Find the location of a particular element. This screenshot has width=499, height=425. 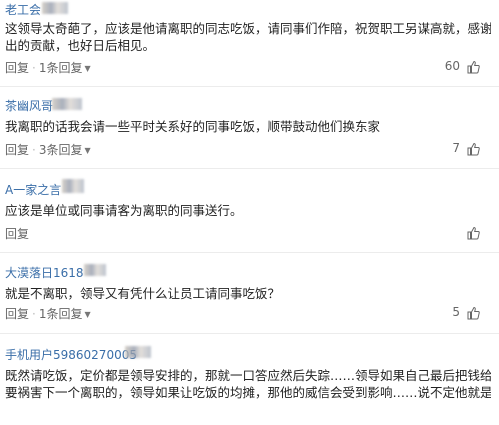

reply-button: 回复 is located at coordinates (17, 233).